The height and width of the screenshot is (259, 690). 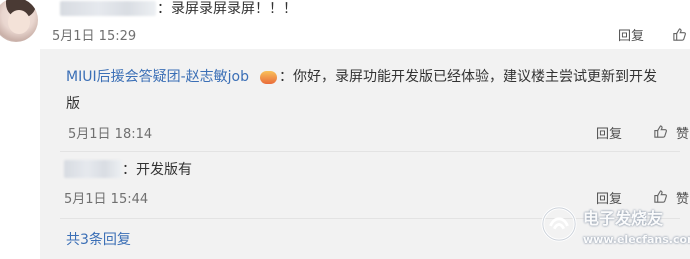 I want to click on comment-date: 5月1日 15:29, so click(x=94, y=36).